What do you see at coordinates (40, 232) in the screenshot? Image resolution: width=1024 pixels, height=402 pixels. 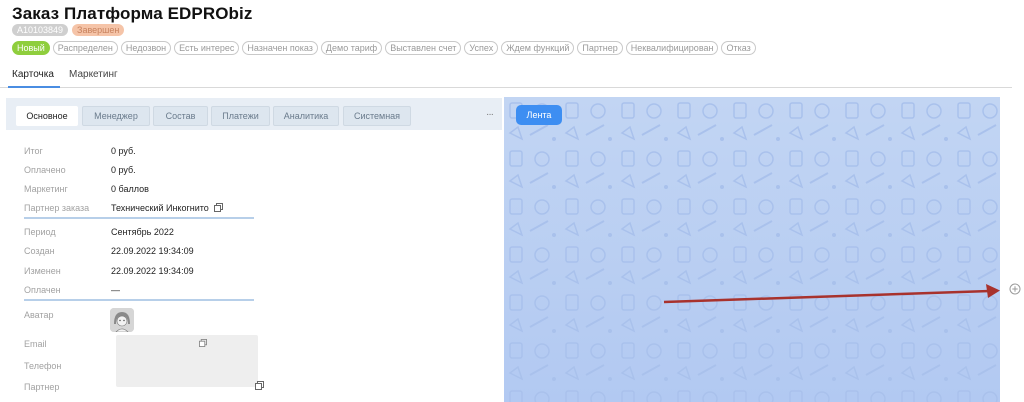 I see `period-label: Период` at bounding box center [40, 232].